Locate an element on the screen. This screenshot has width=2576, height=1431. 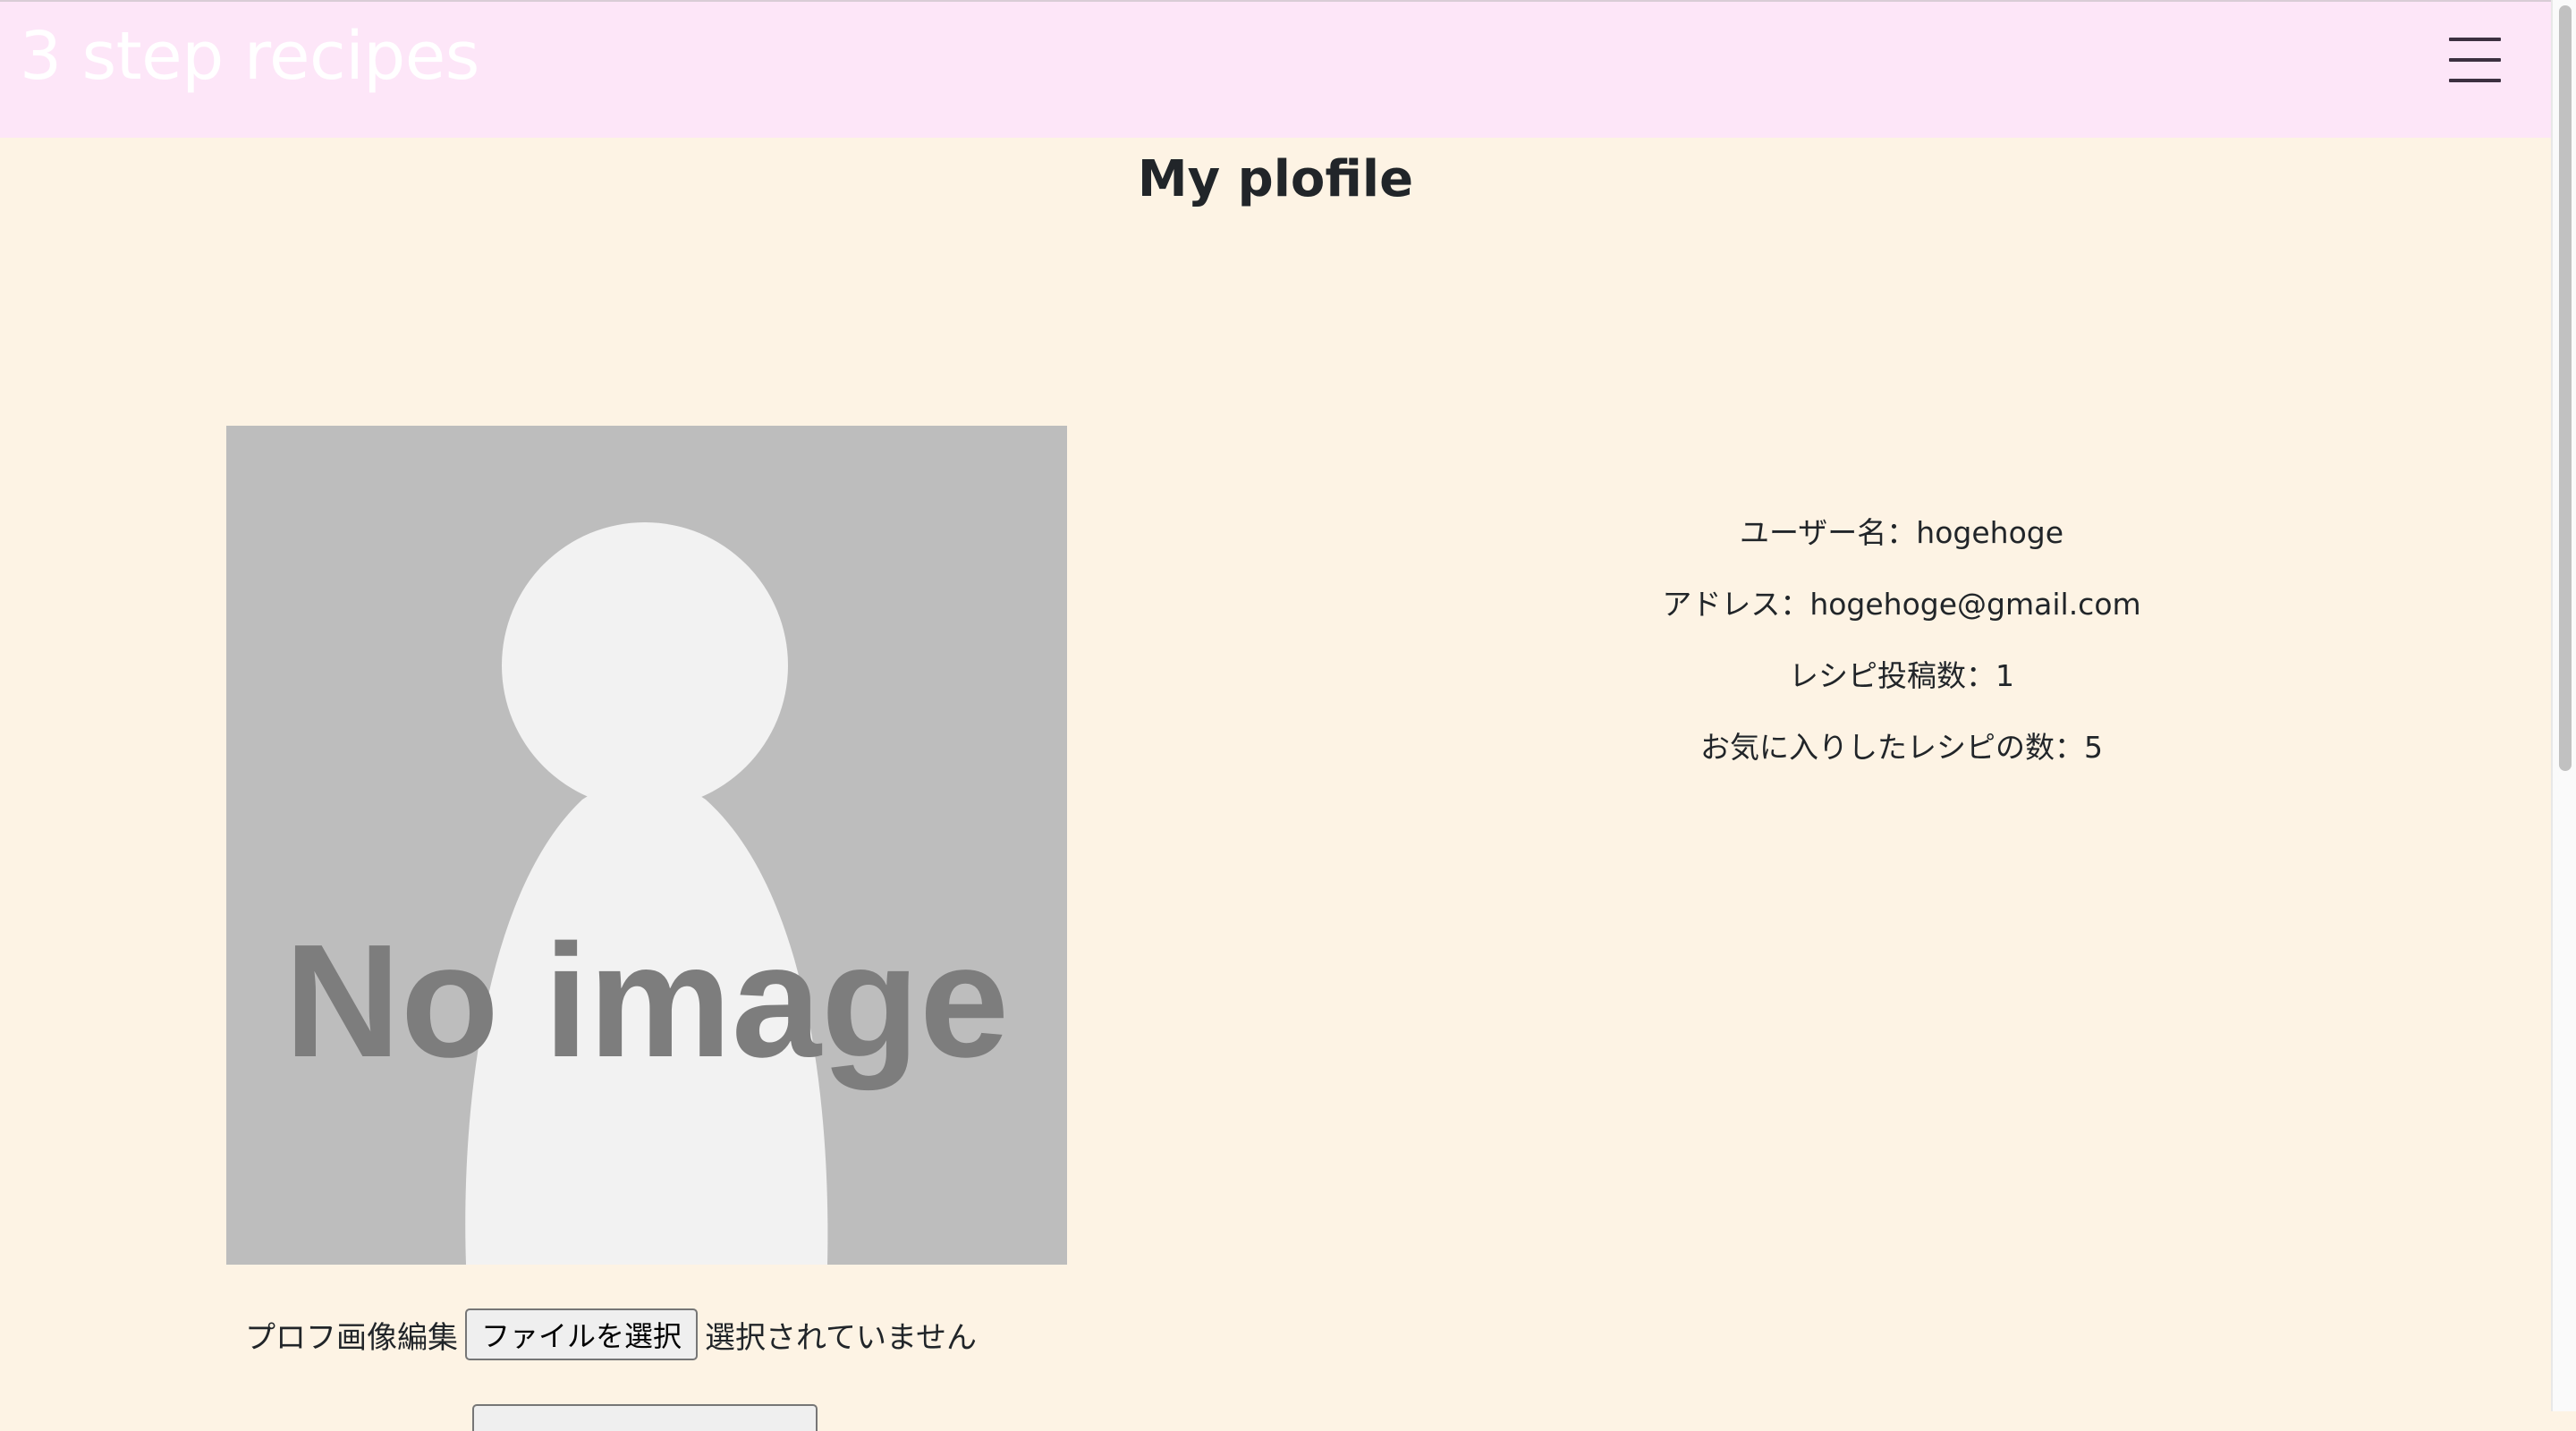
brand-logo-link: 3 step recipes is located at coordinates (249, 57).